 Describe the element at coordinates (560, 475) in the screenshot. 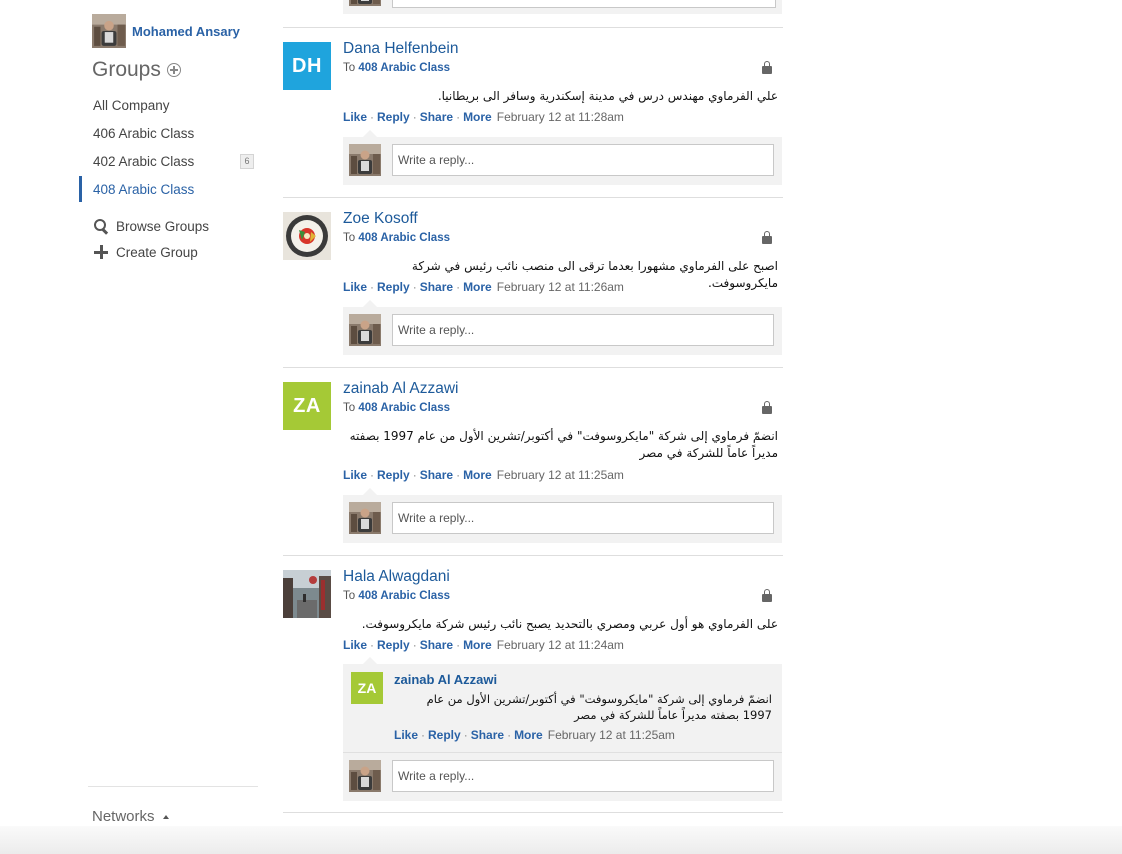

I see `post-timestamp: February 12 at 11:25am` at that location.